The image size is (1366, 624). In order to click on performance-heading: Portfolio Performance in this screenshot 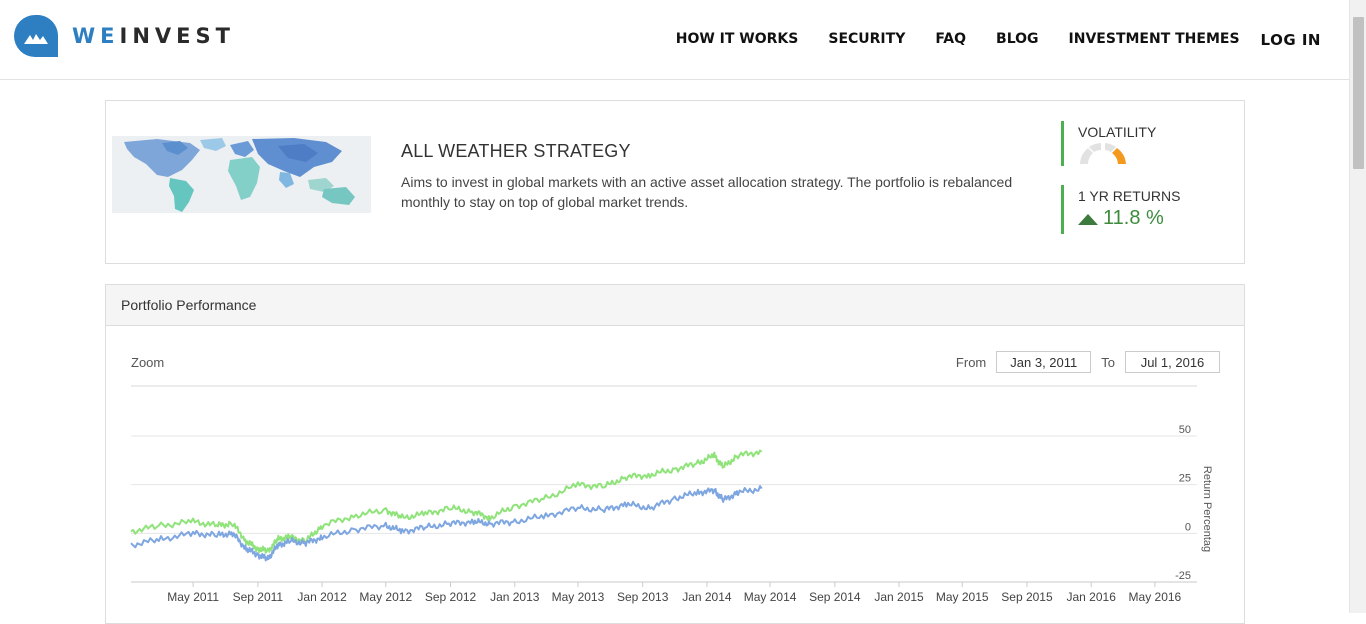, I will do `click(675, 305)`.